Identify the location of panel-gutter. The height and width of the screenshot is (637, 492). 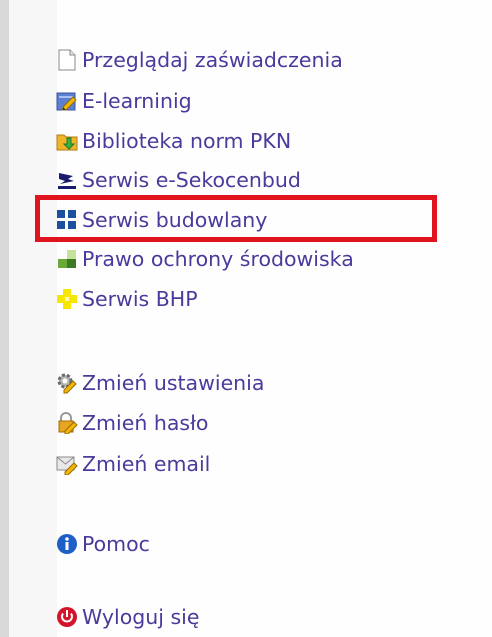
(33, 318).